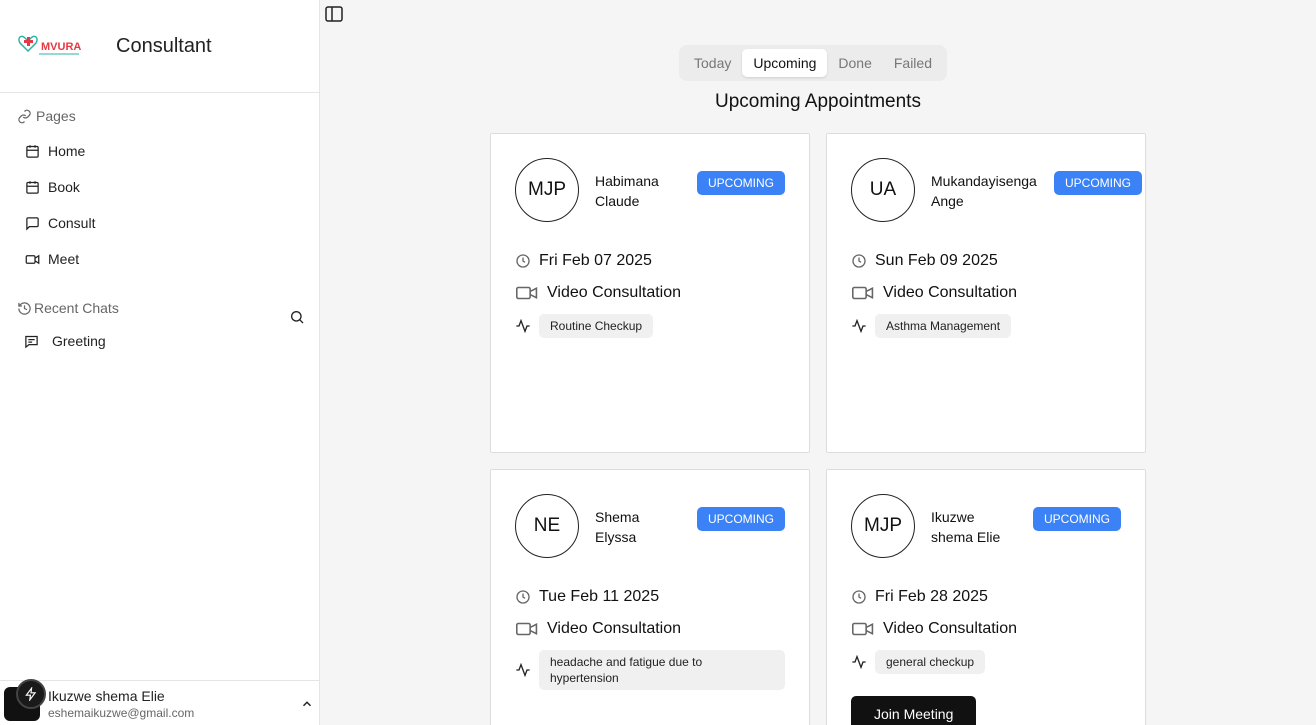 This screenshot has width=1316, height=725. What do you see at coordinates (64, 187) in the screenshot?
I see `sidebar-item-label: Book` at bounding box center [64, 187].